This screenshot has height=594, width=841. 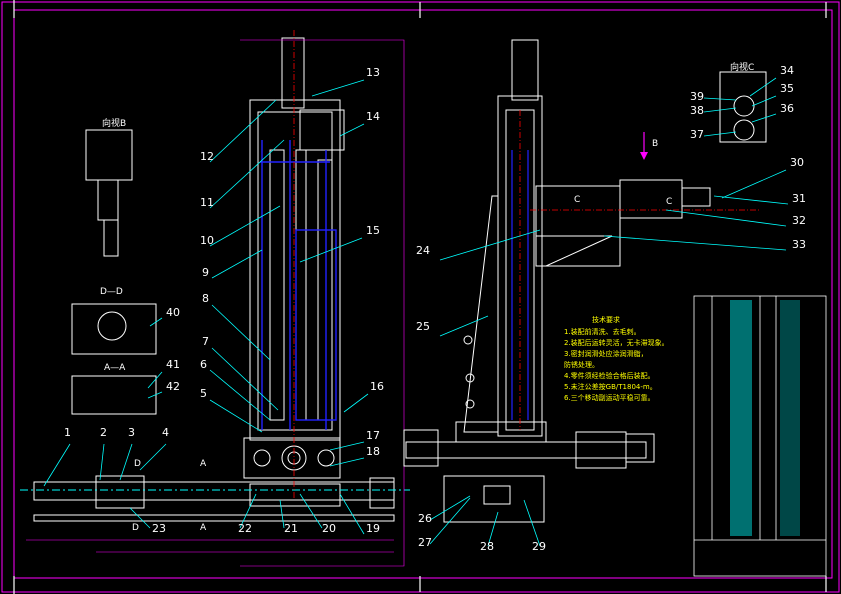 I want to click on section-label-arrow-d2: D, so click(x=135, y=528).